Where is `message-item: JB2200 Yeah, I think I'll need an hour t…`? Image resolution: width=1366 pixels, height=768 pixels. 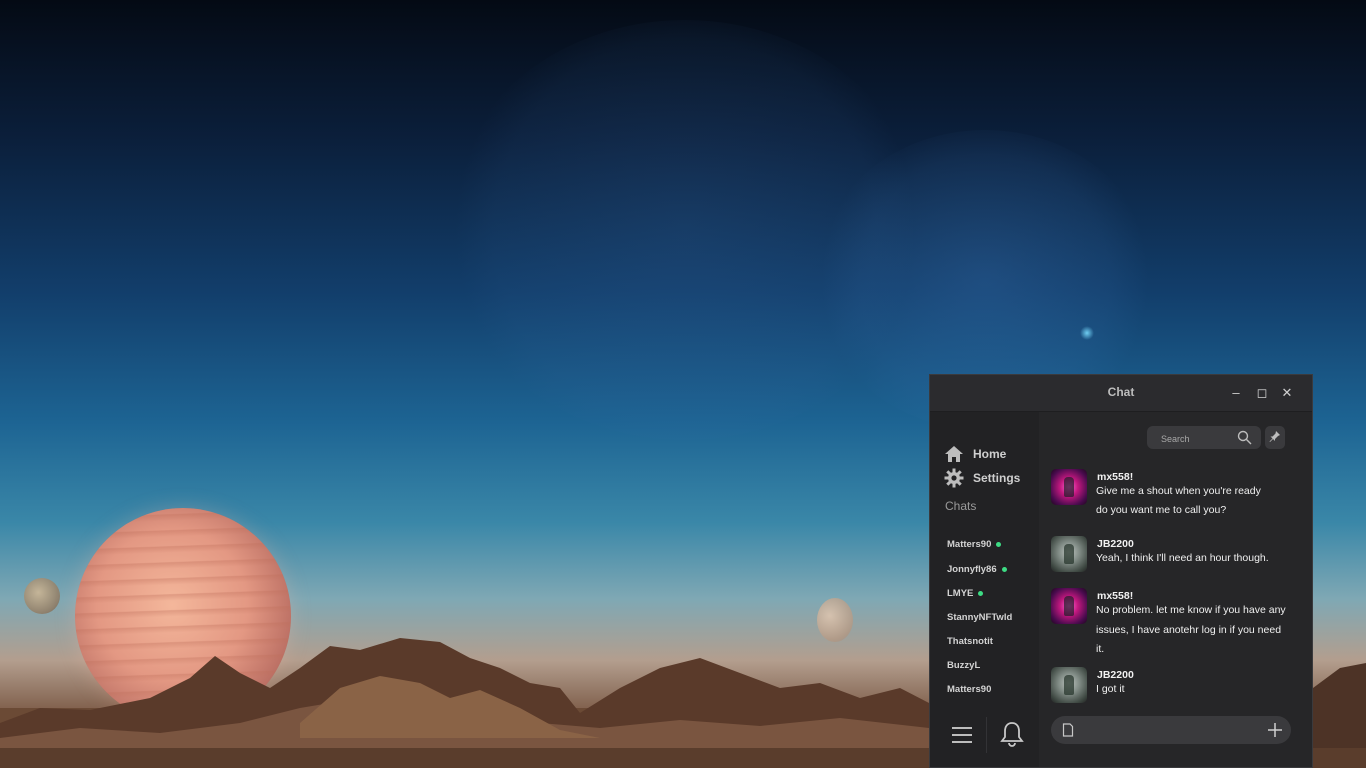 message-item: JB2200 Yeah, I think I'll need an hour t… is located at coordinates (1171, 554).